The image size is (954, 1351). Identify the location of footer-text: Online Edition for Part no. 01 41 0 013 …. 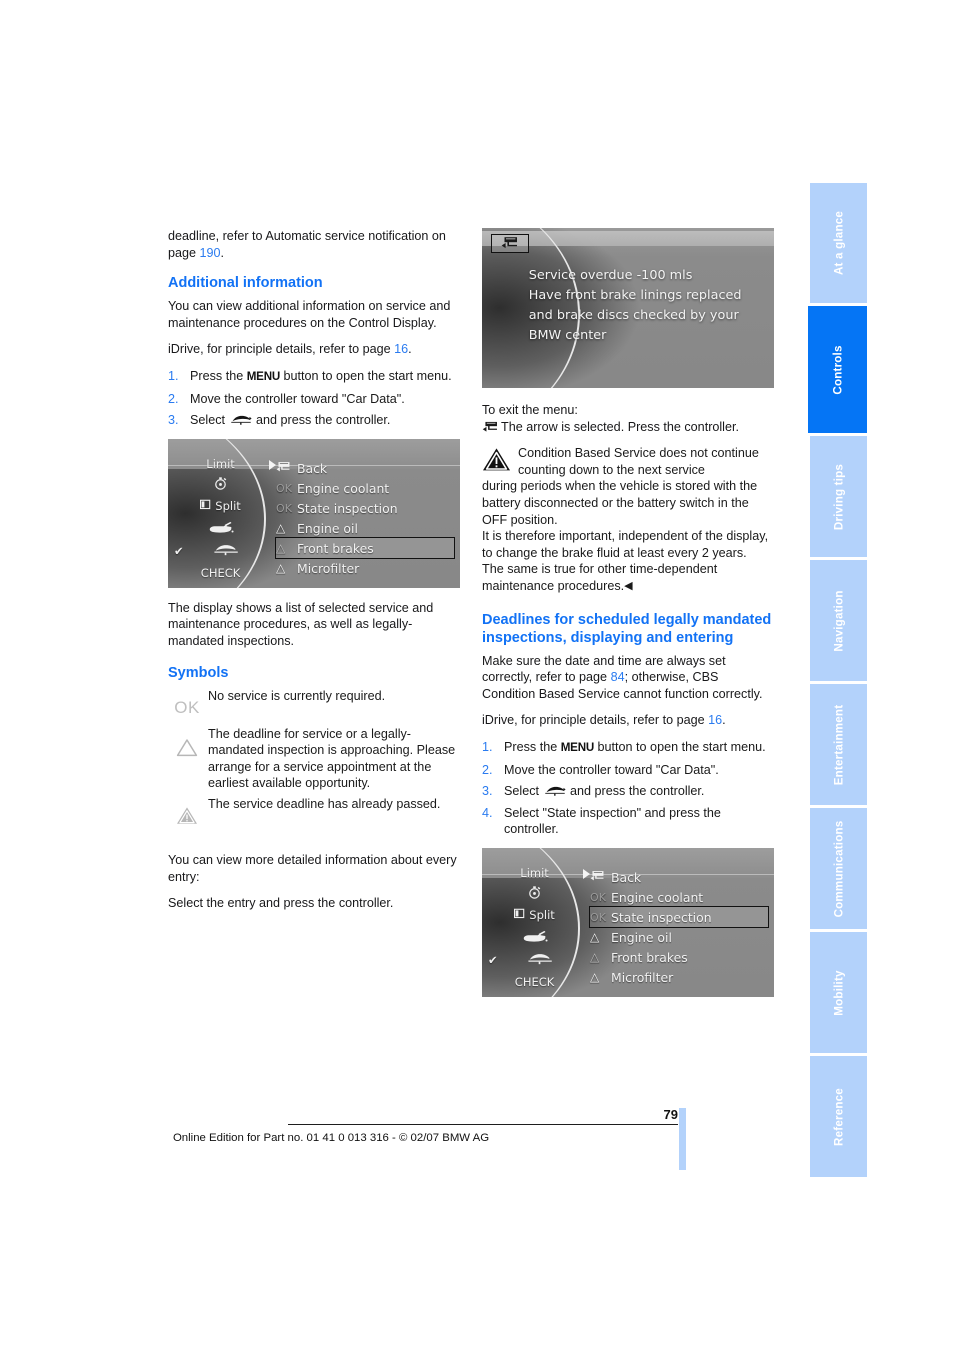
(331, 1138).